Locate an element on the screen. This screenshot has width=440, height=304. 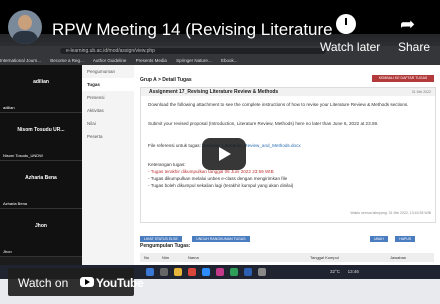
zoom-icon is located at coordinates (206, 272).